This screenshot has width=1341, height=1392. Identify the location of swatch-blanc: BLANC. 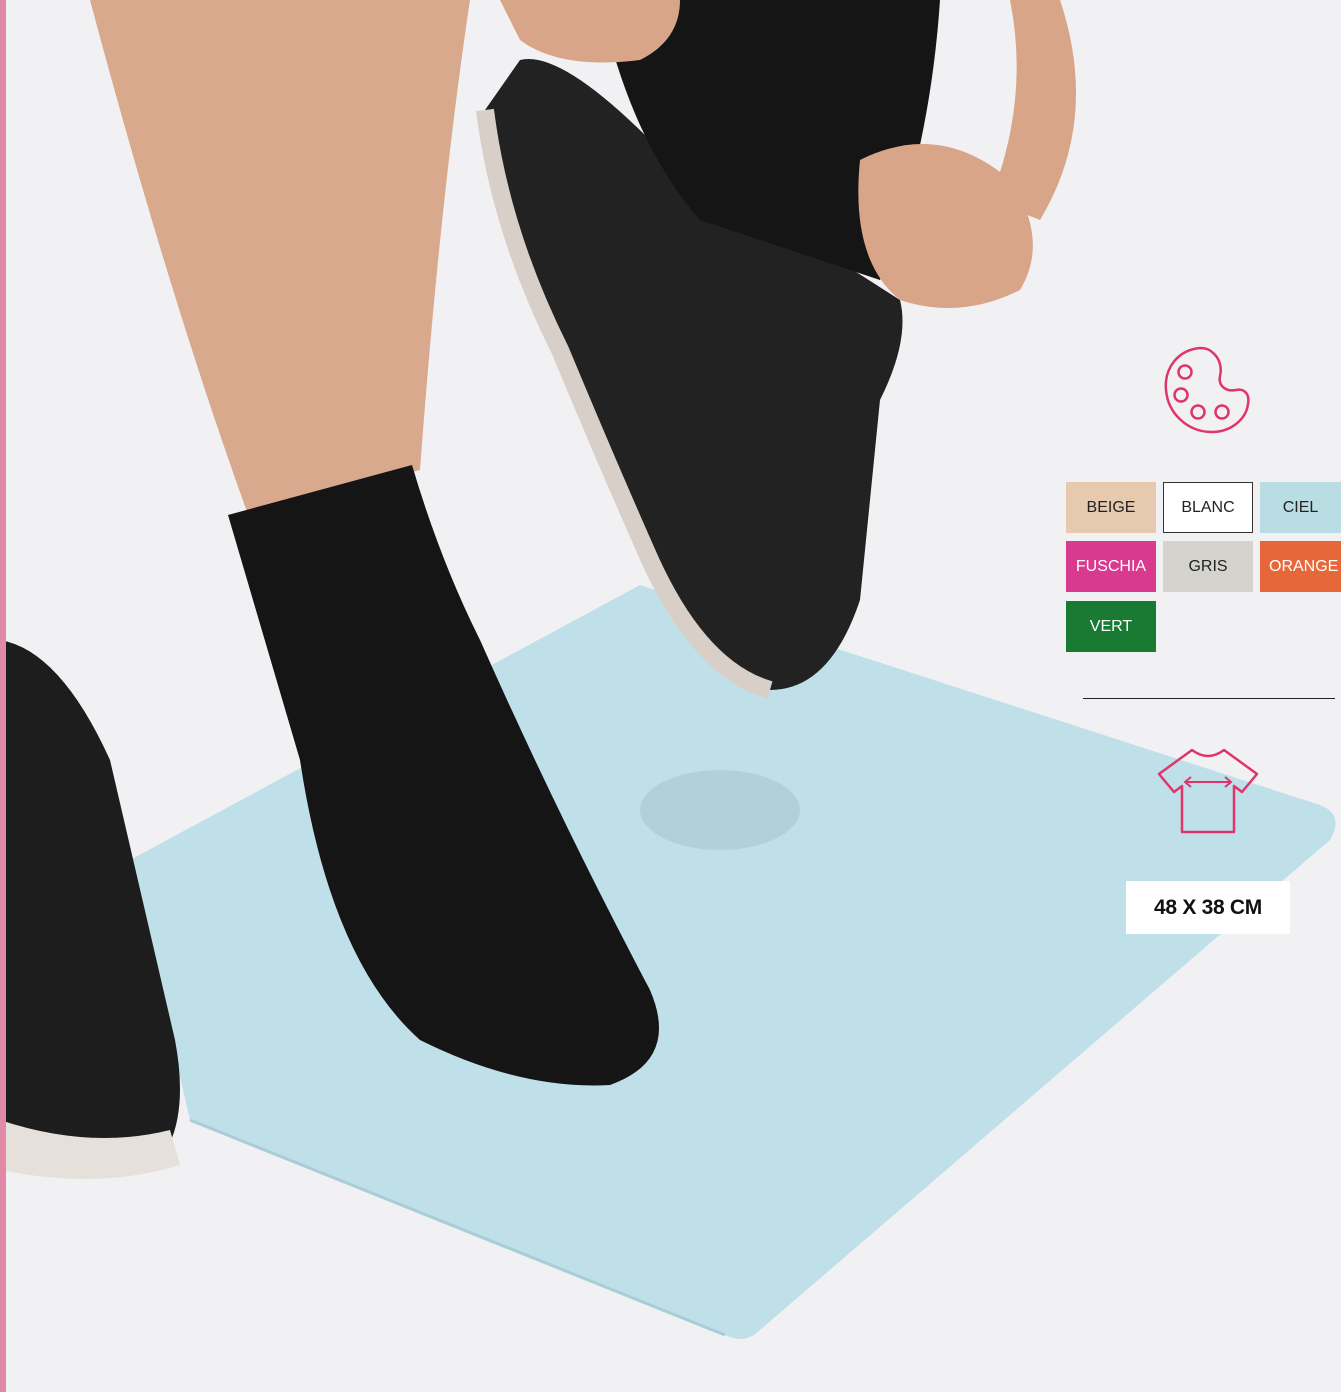
(1208, 507).